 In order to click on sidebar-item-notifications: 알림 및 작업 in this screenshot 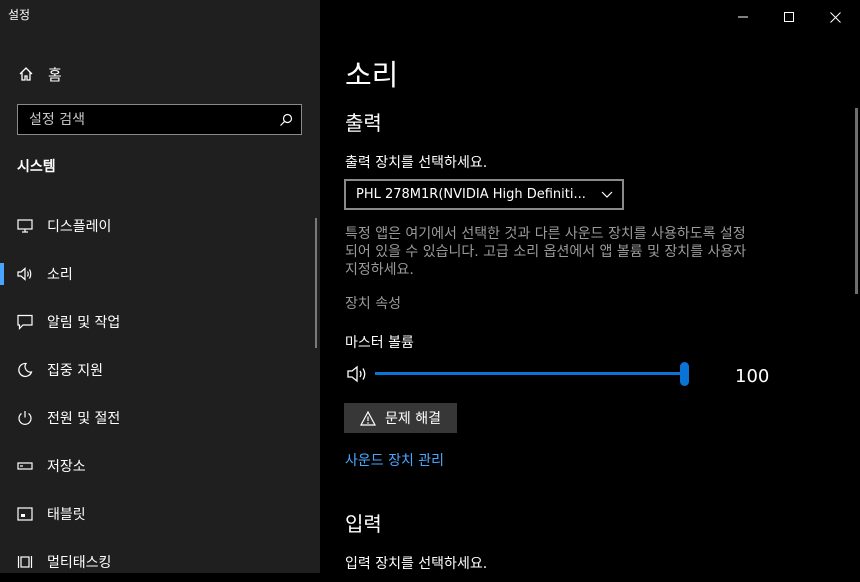, I will do `click(159, 322)`.